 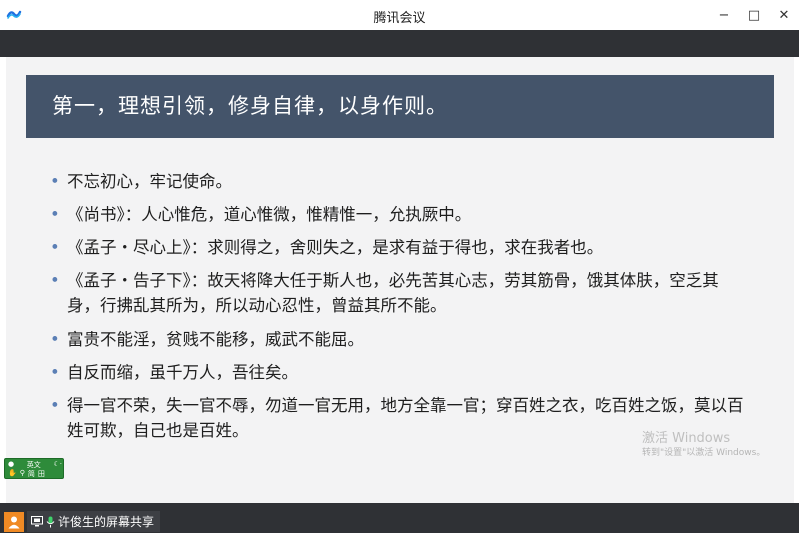 What do you see at coordinates (399, 18) in the screenshot?
I see `window-title: 腾讯会议` at bounding box center [399, 18].